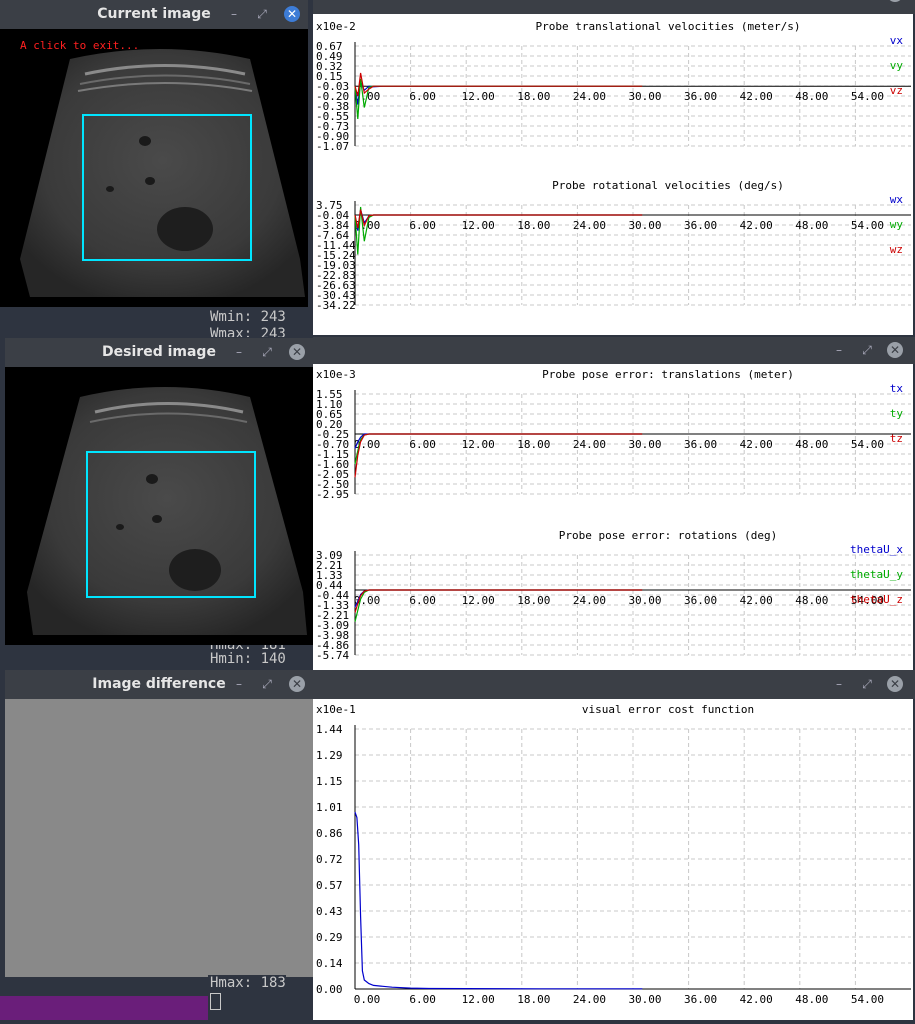  I want to click on desired-image-window: Desired image – ⤢ ✕, so click(159, 491).